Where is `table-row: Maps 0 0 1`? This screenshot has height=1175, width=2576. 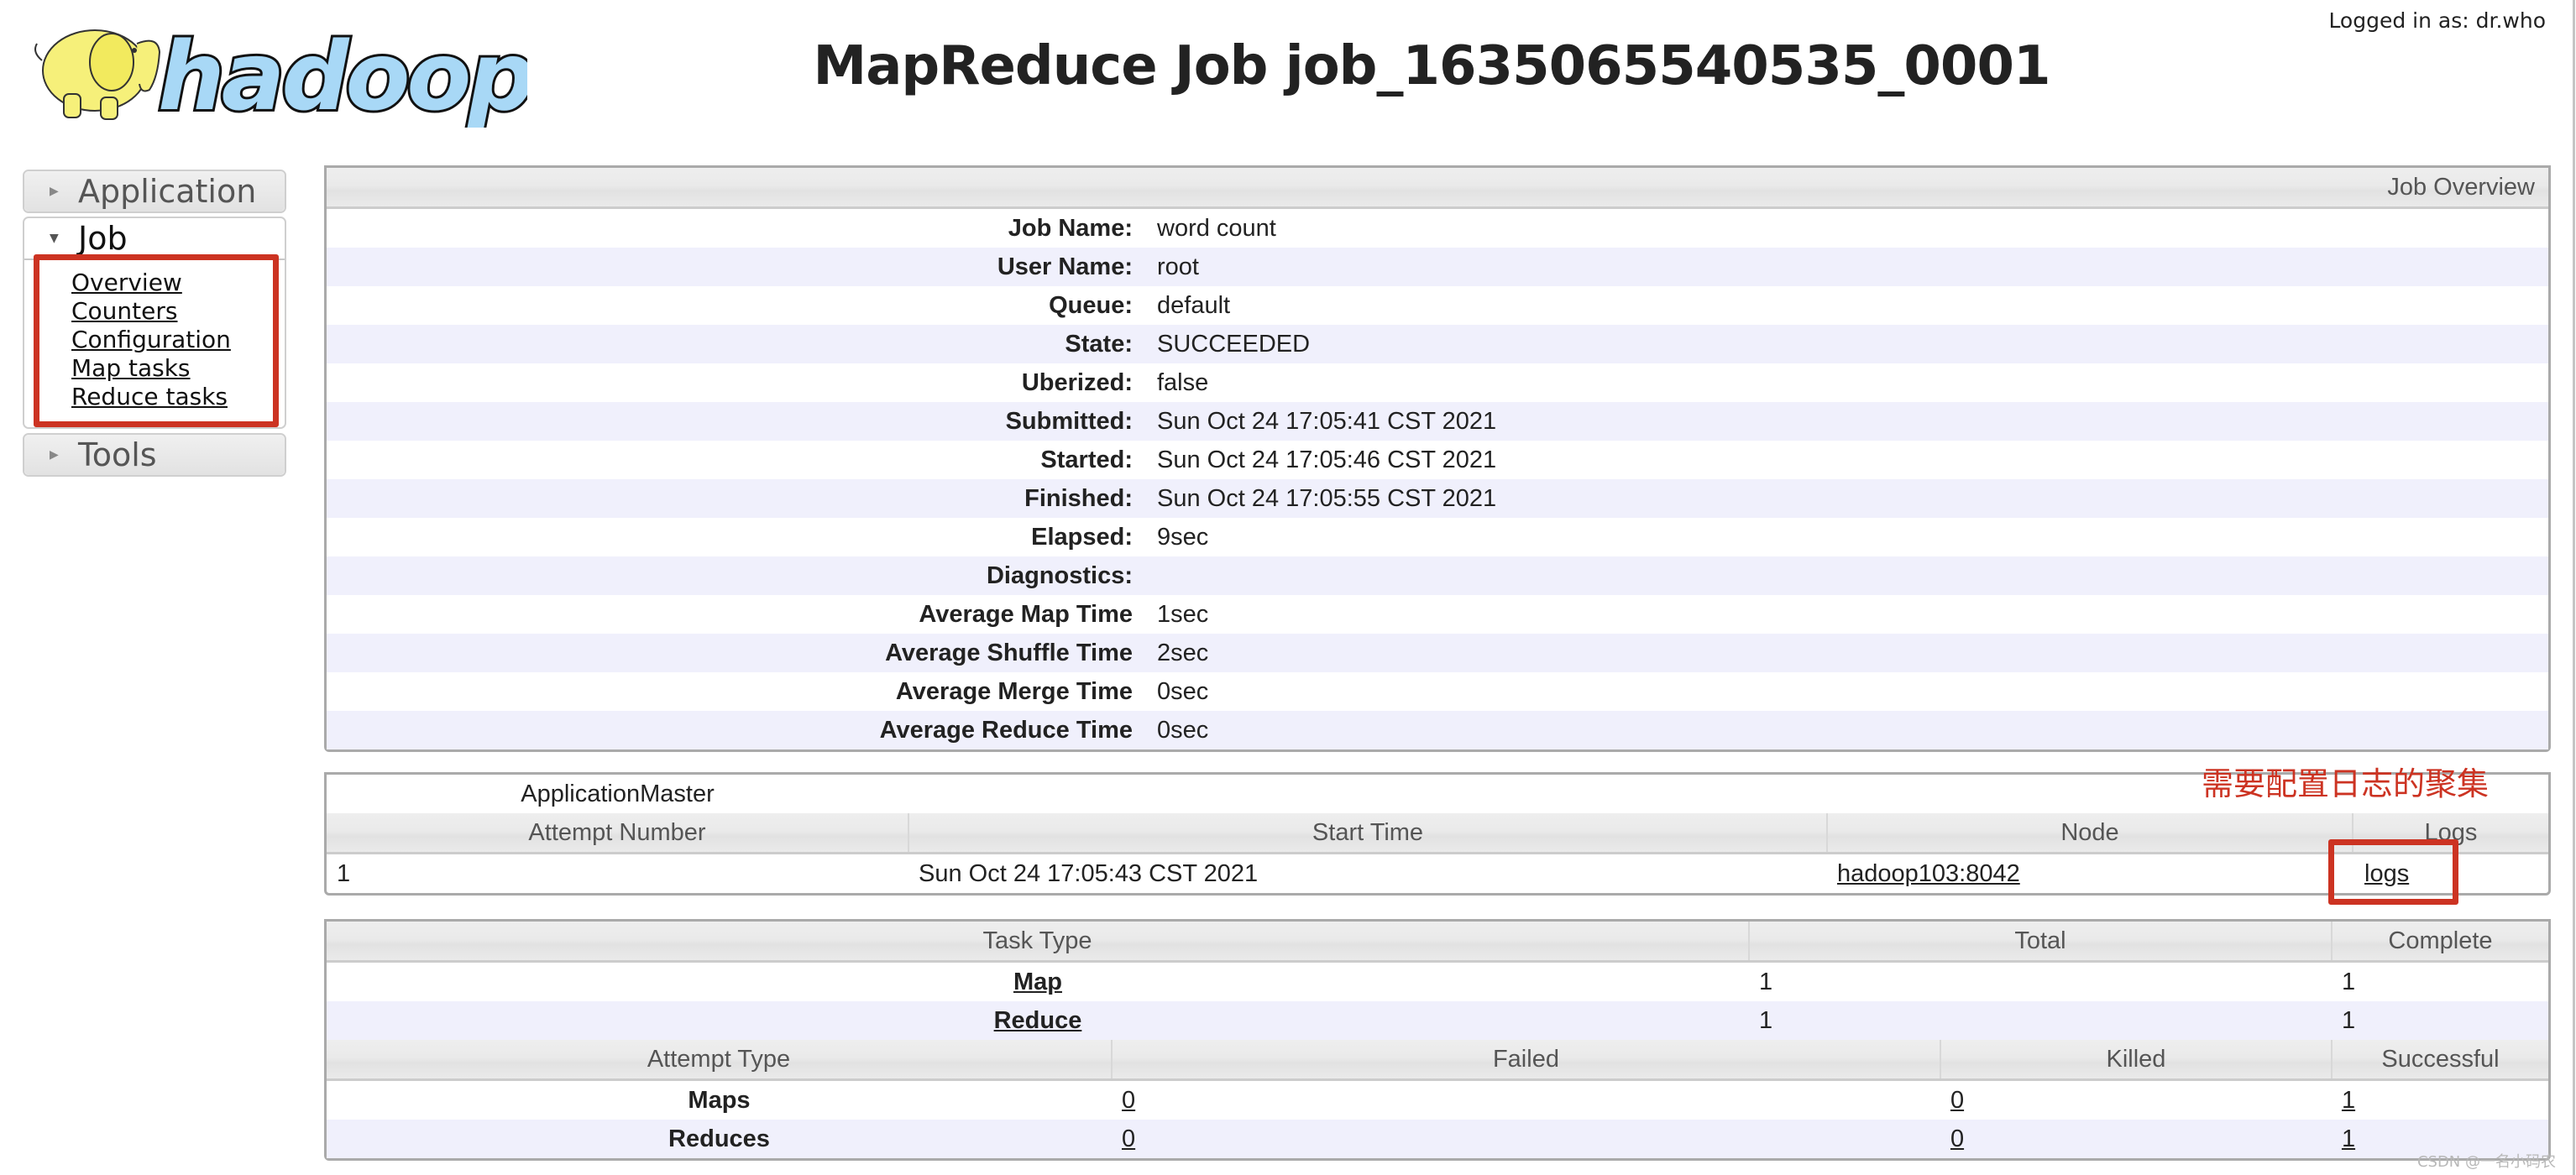 table-row: Maps 0 0 1 is located at coordinates (1438, 1100).